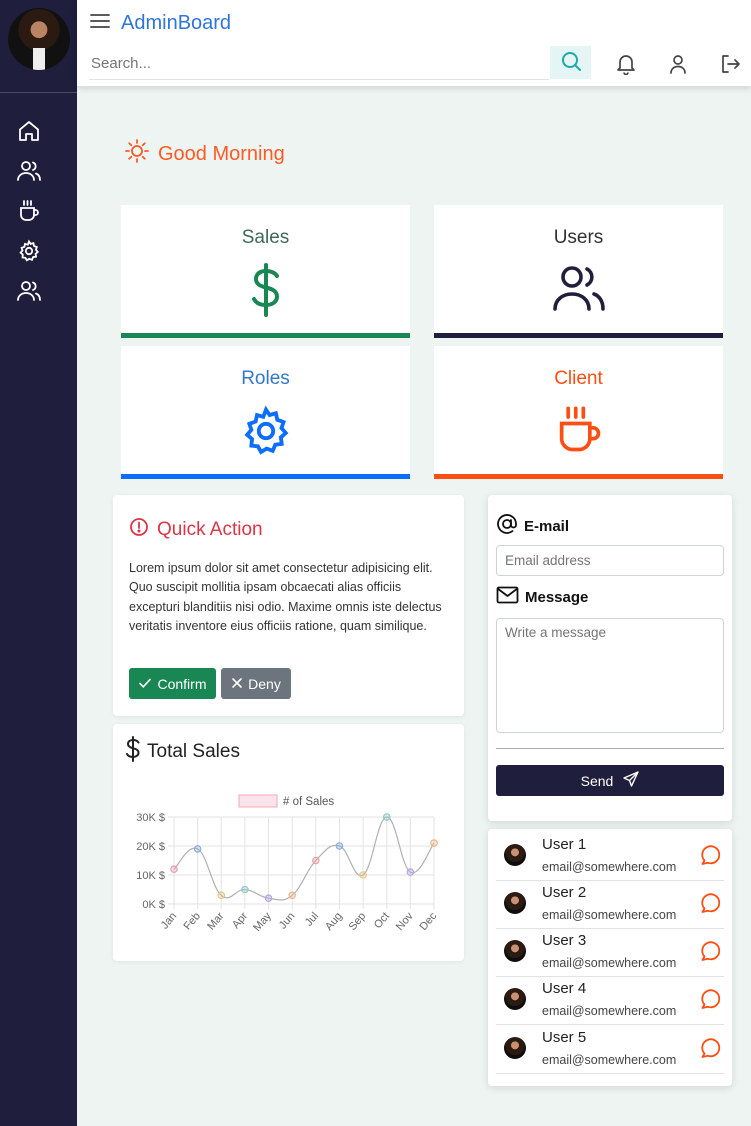  I want to click on alert-icon, so click(139, 530).